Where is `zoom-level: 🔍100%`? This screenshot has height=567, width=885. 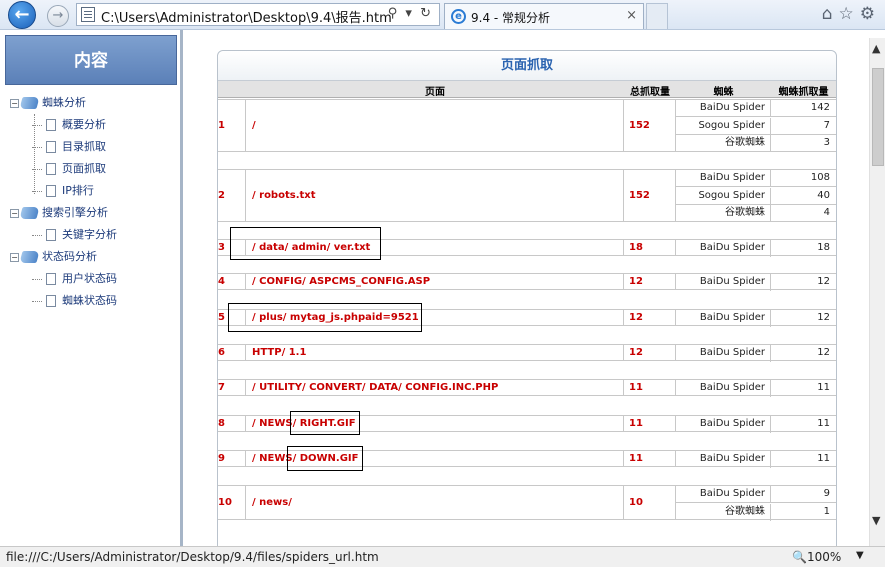 zoom-level: 🔍100% is located at coordinates (816, 557).